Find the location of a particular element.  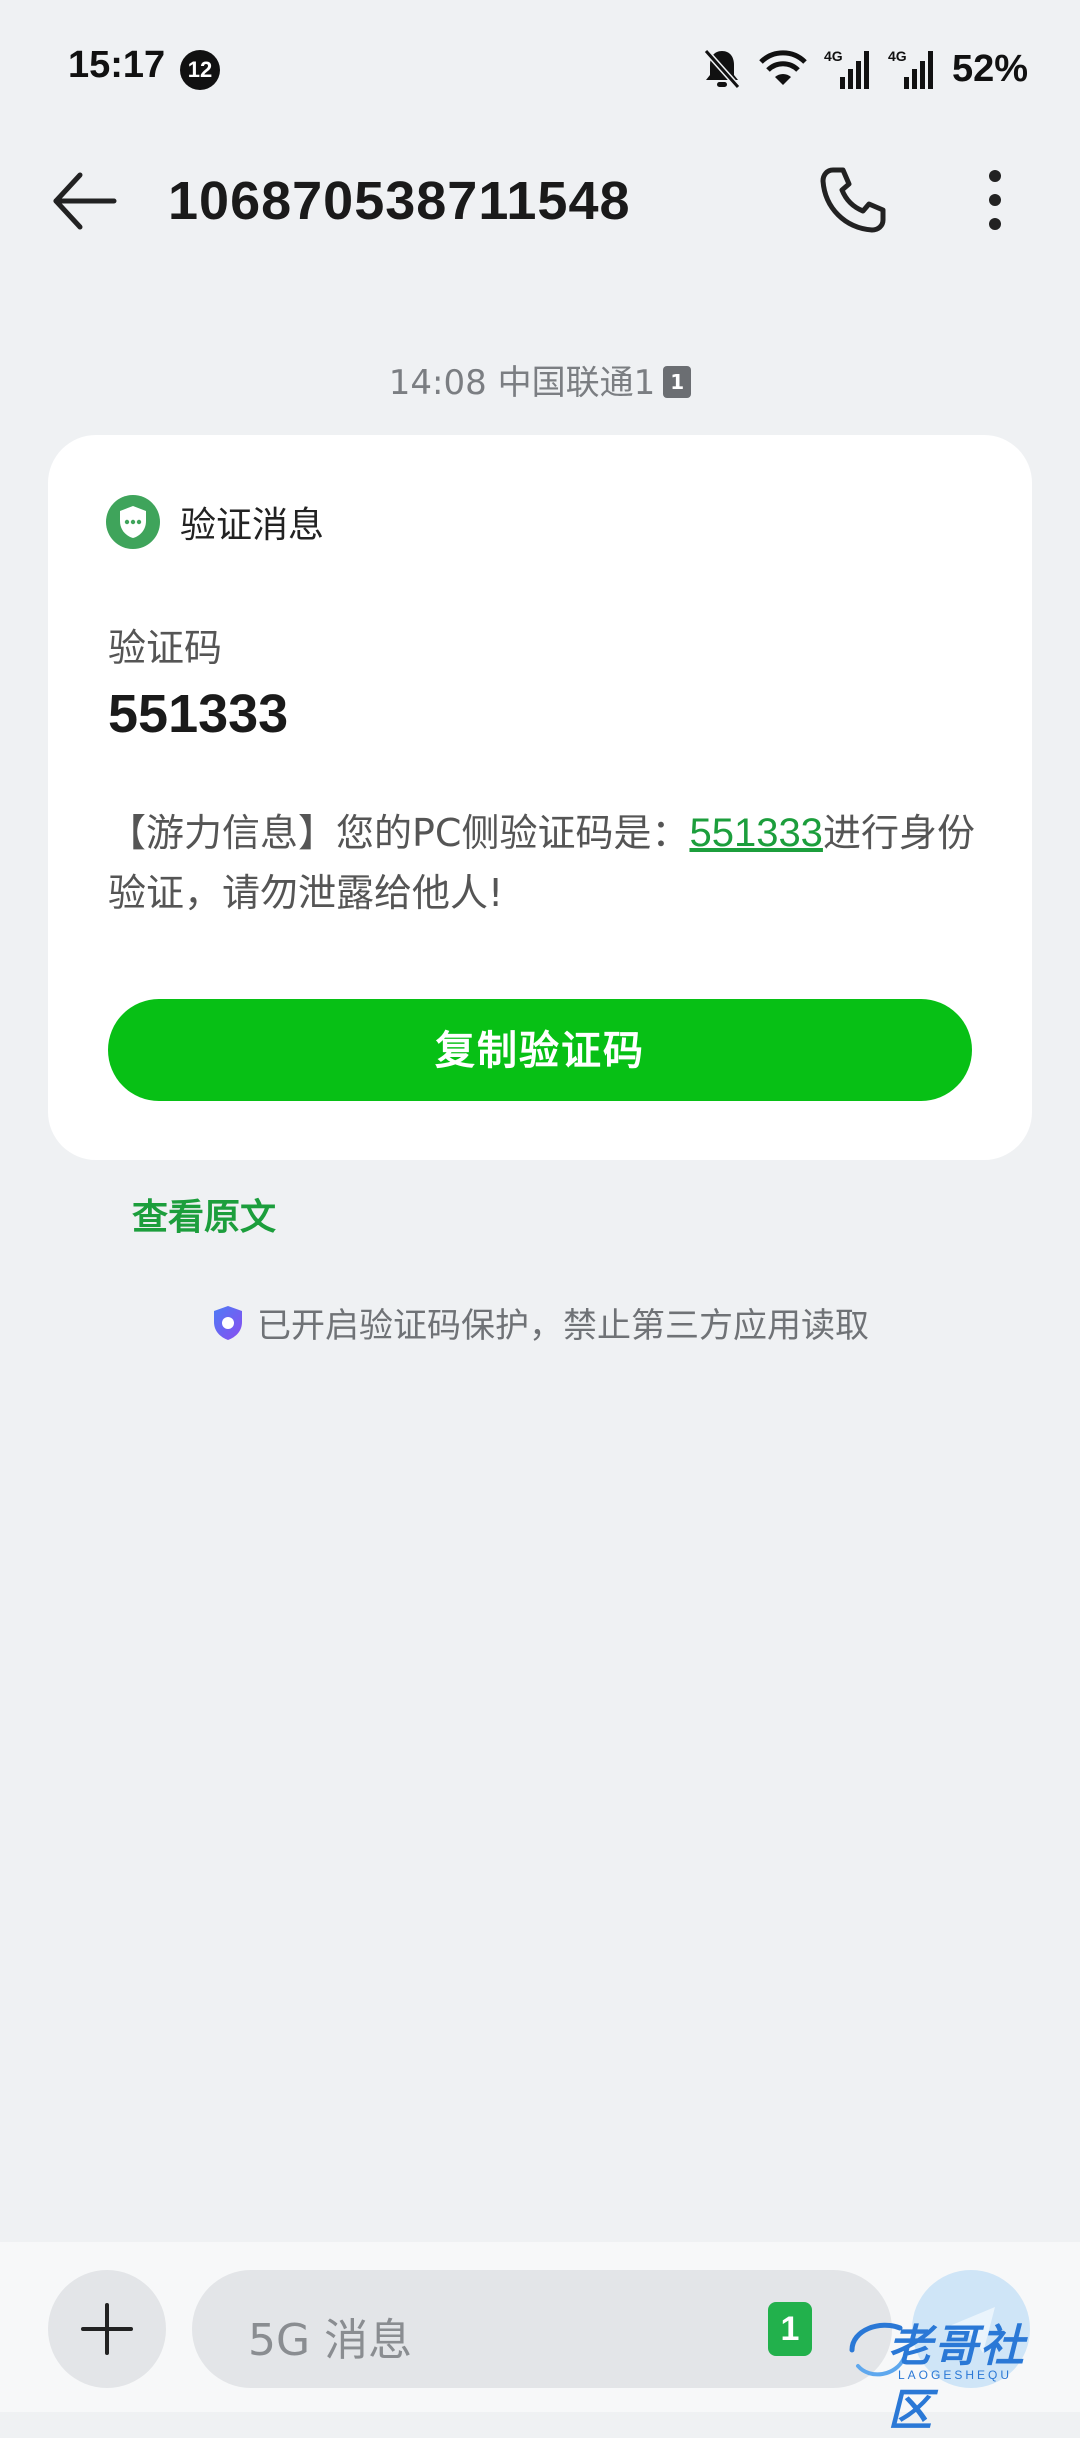

send-icon is located at coordinates (971, 2330).